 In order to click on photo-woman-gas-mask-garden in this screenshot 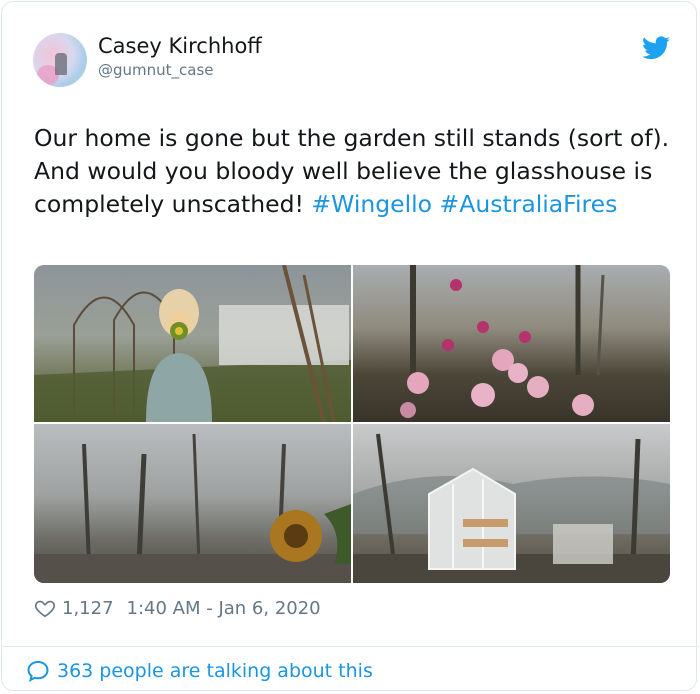, I will do `click(192, 343)`.